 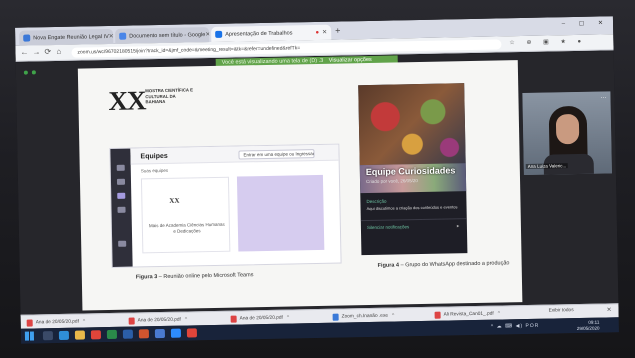 I want to click on clock-date: 29/05/2020, so click(x=588, y=328).